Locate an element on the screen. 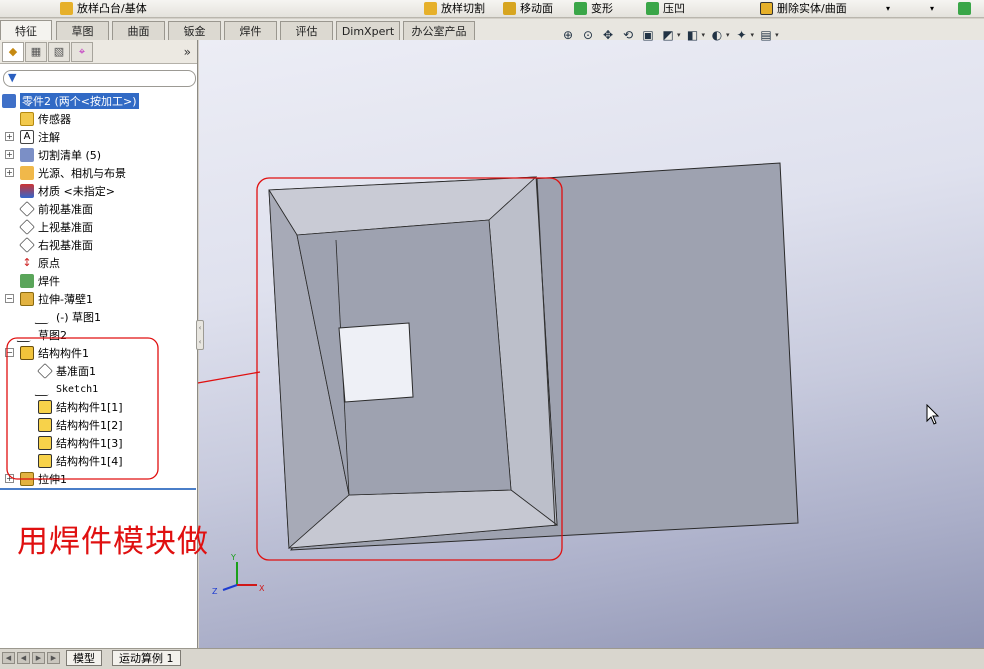 The width and height of the screenshot is (984, 669). extrude-icon is located at coordinates (27, 299).